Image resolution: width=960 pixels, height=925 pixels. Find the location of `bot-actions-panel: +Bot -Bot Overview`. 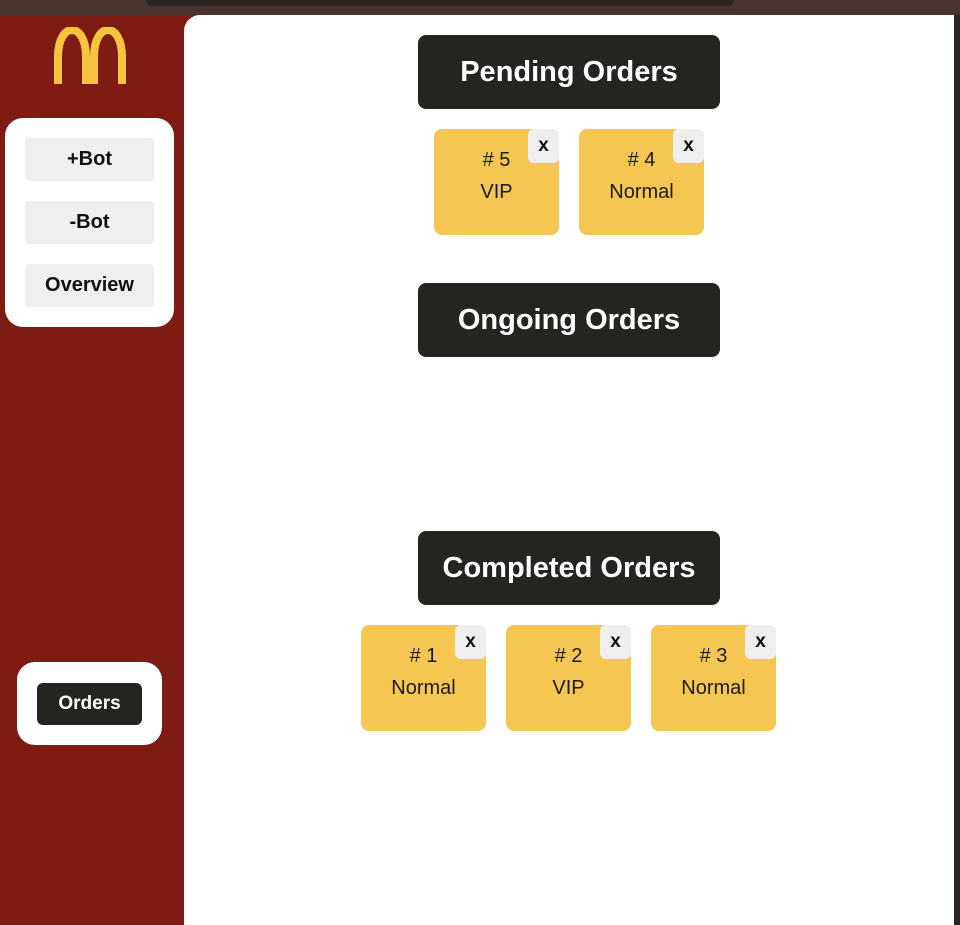

bot-actions-panel: +Bot -Bot Overview is located at coordinates (89, 222).